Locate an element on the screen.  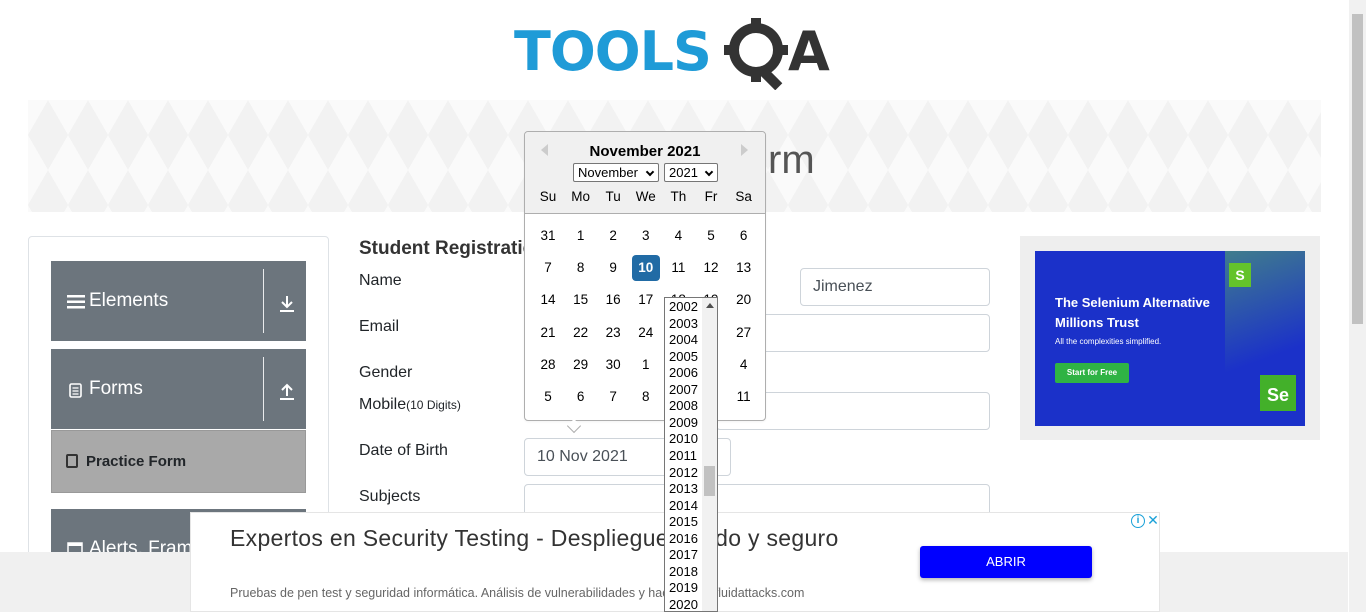
sidebar-item-label: Practice Form is located at coordinates (136, 461).